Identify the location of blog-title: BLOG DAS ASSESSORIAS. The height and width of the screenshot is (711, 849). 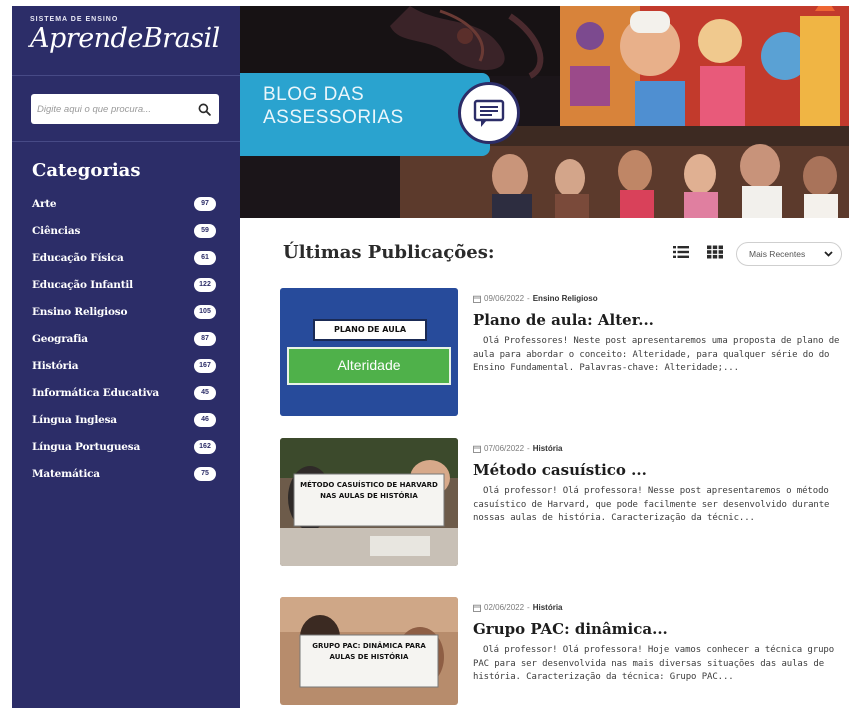
(348, 106).